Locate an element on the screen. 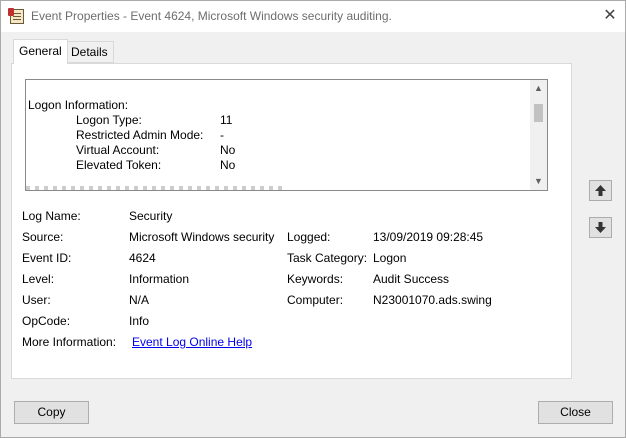  copy-button: Copy is located at coordinates (51, 412).